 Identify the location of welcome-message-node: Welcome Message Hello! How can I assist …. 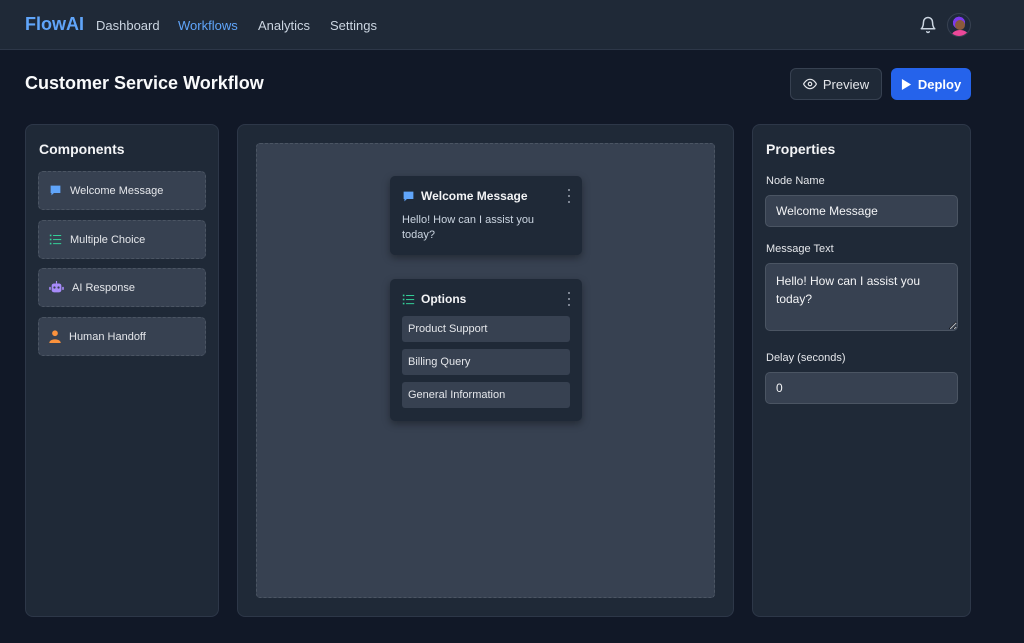
(486, 215).